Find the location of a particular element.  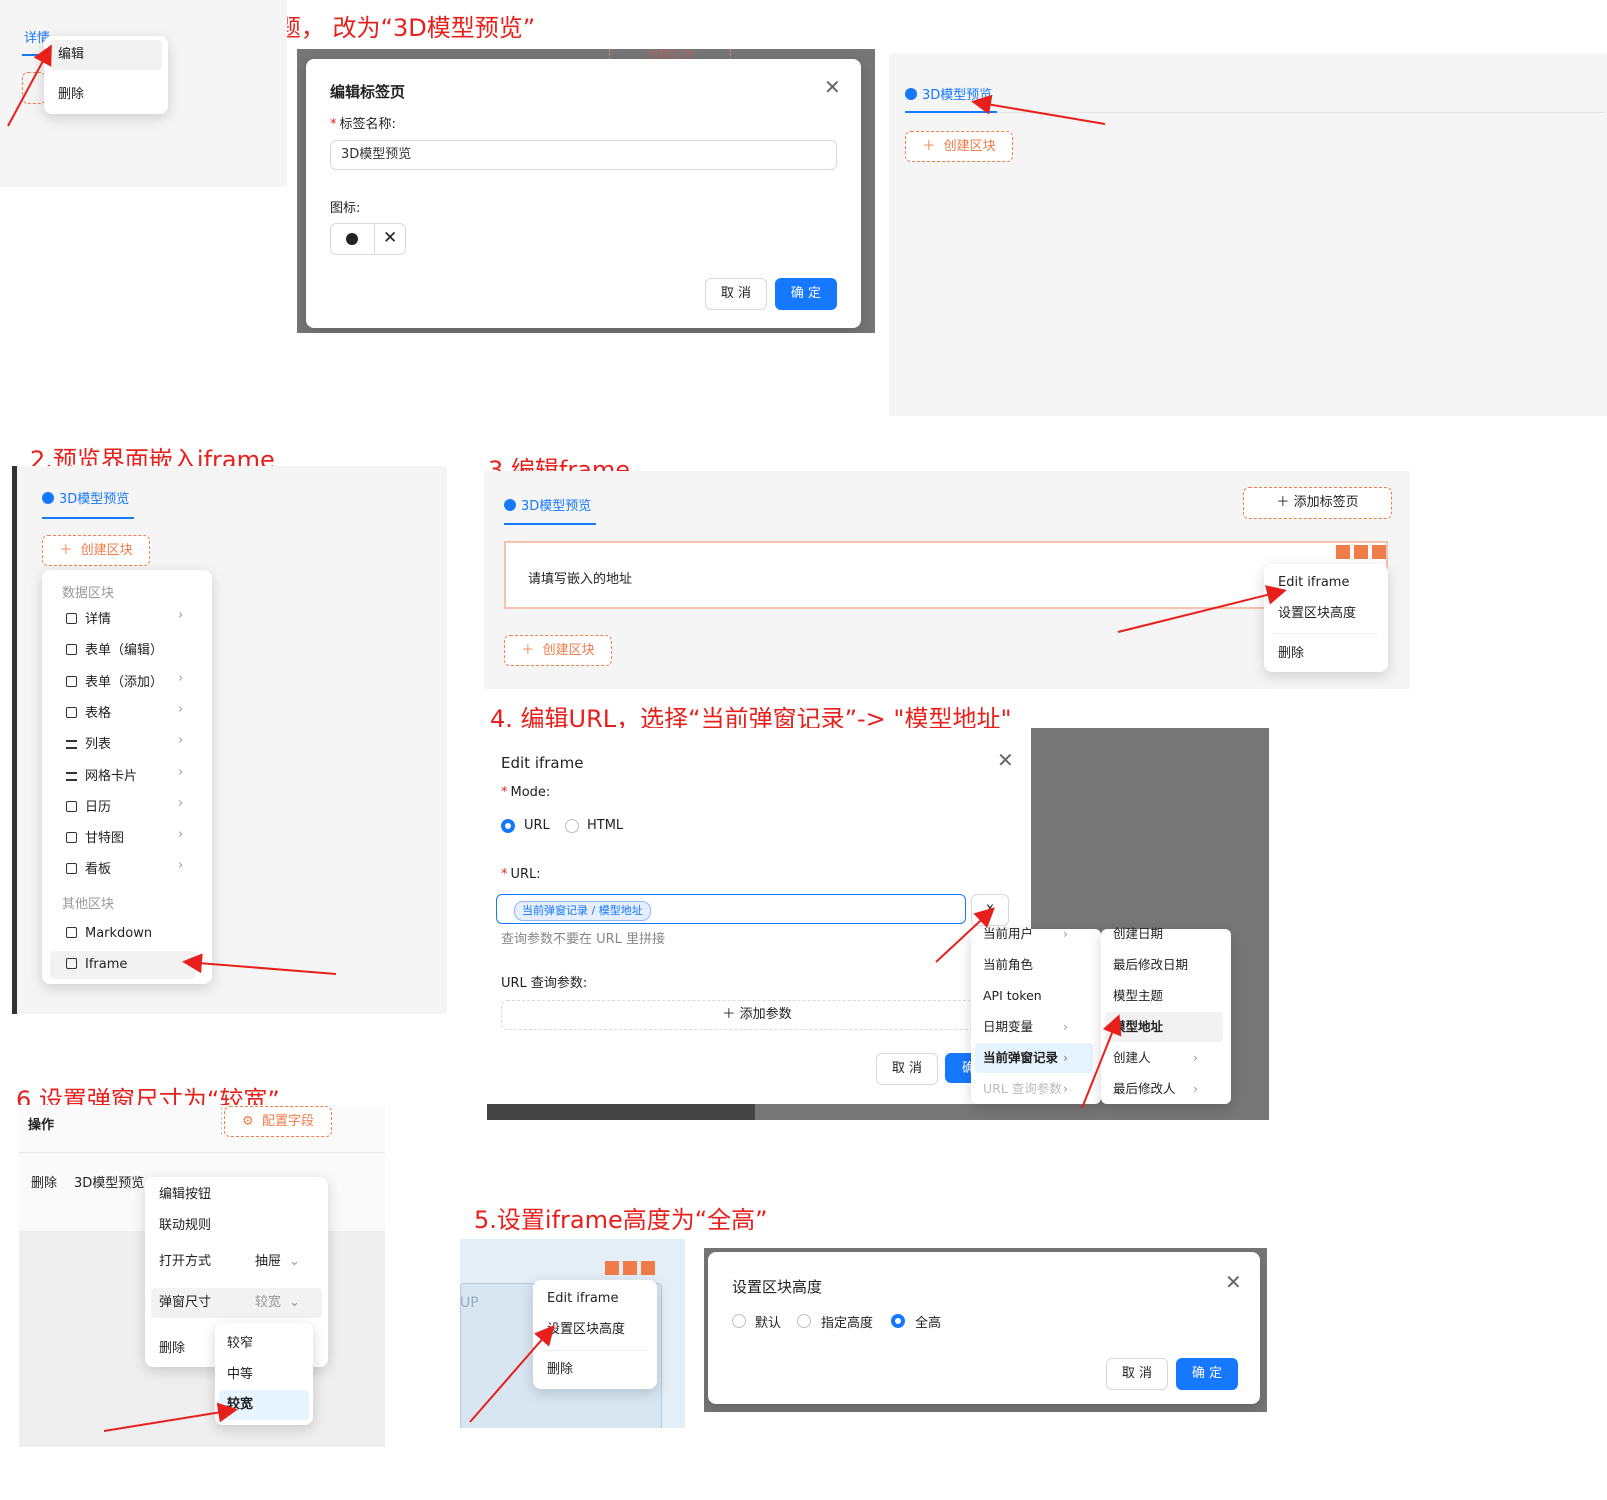

variable-menu-item: 模型主题 is located at coordinates (1164, 996).